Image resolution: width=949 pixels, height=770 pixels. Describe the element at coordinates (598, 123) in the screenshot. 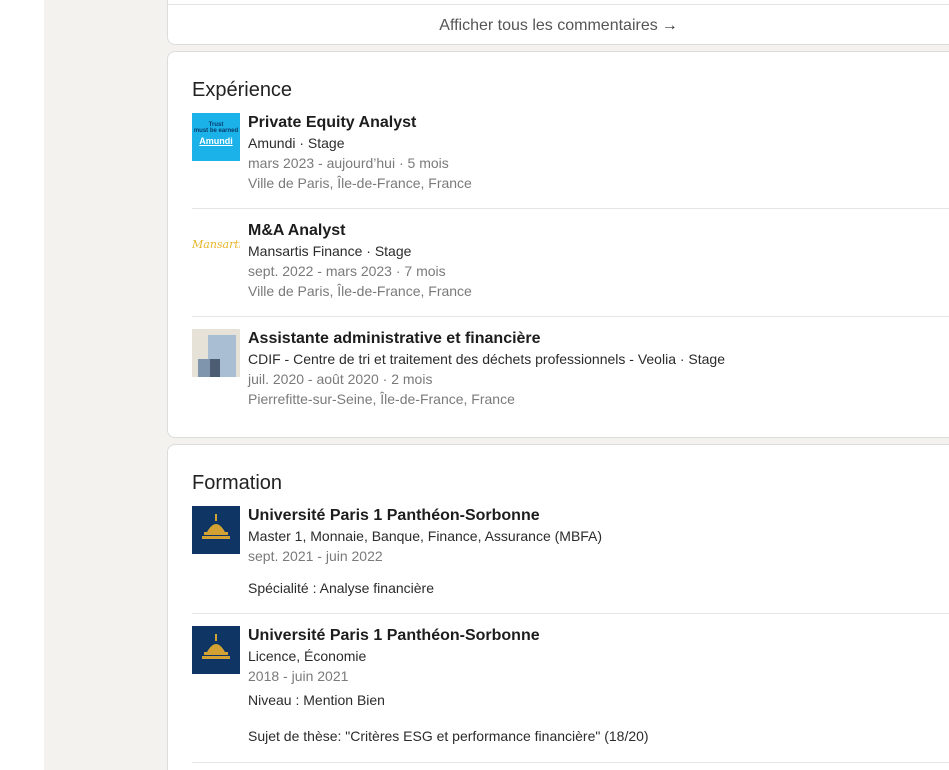

I see `experience-title: Private Equity Analyst` at that location.